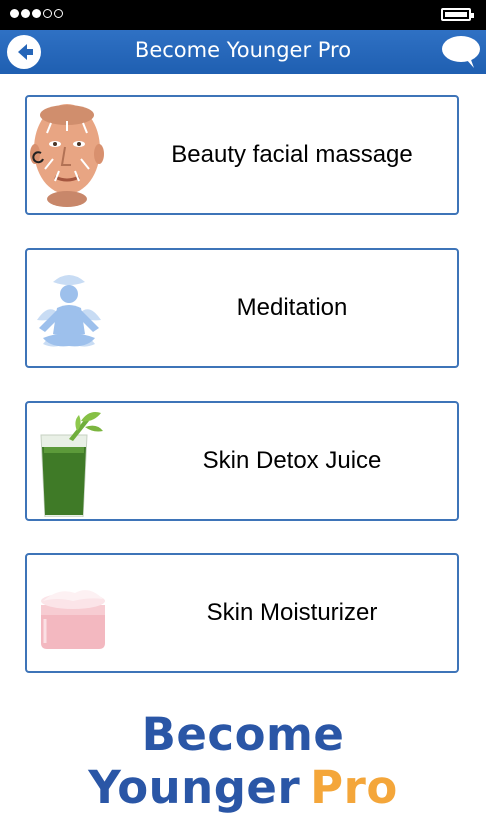 The height and width of the screenshot is (814, 486). I want to click on green-juice-icon, so click(71, 464).